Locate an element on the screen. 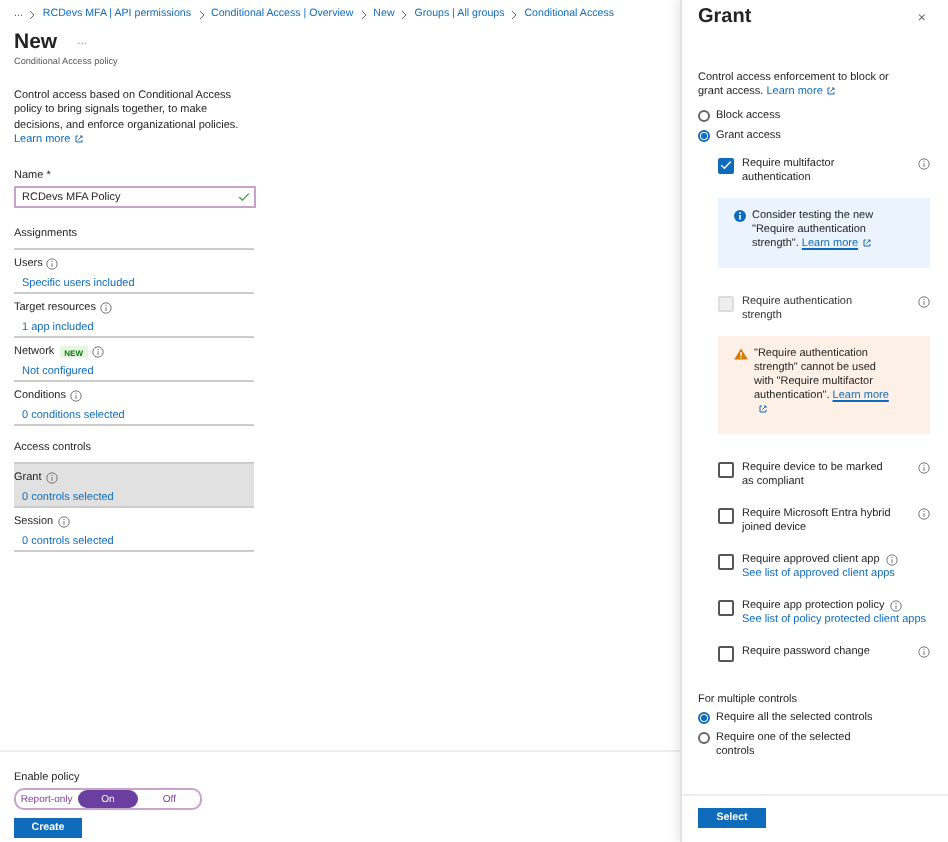 Image resolution: width=948 pixels, height=842 pixels. panel-title: Grant is located at coordinates (725, 18).